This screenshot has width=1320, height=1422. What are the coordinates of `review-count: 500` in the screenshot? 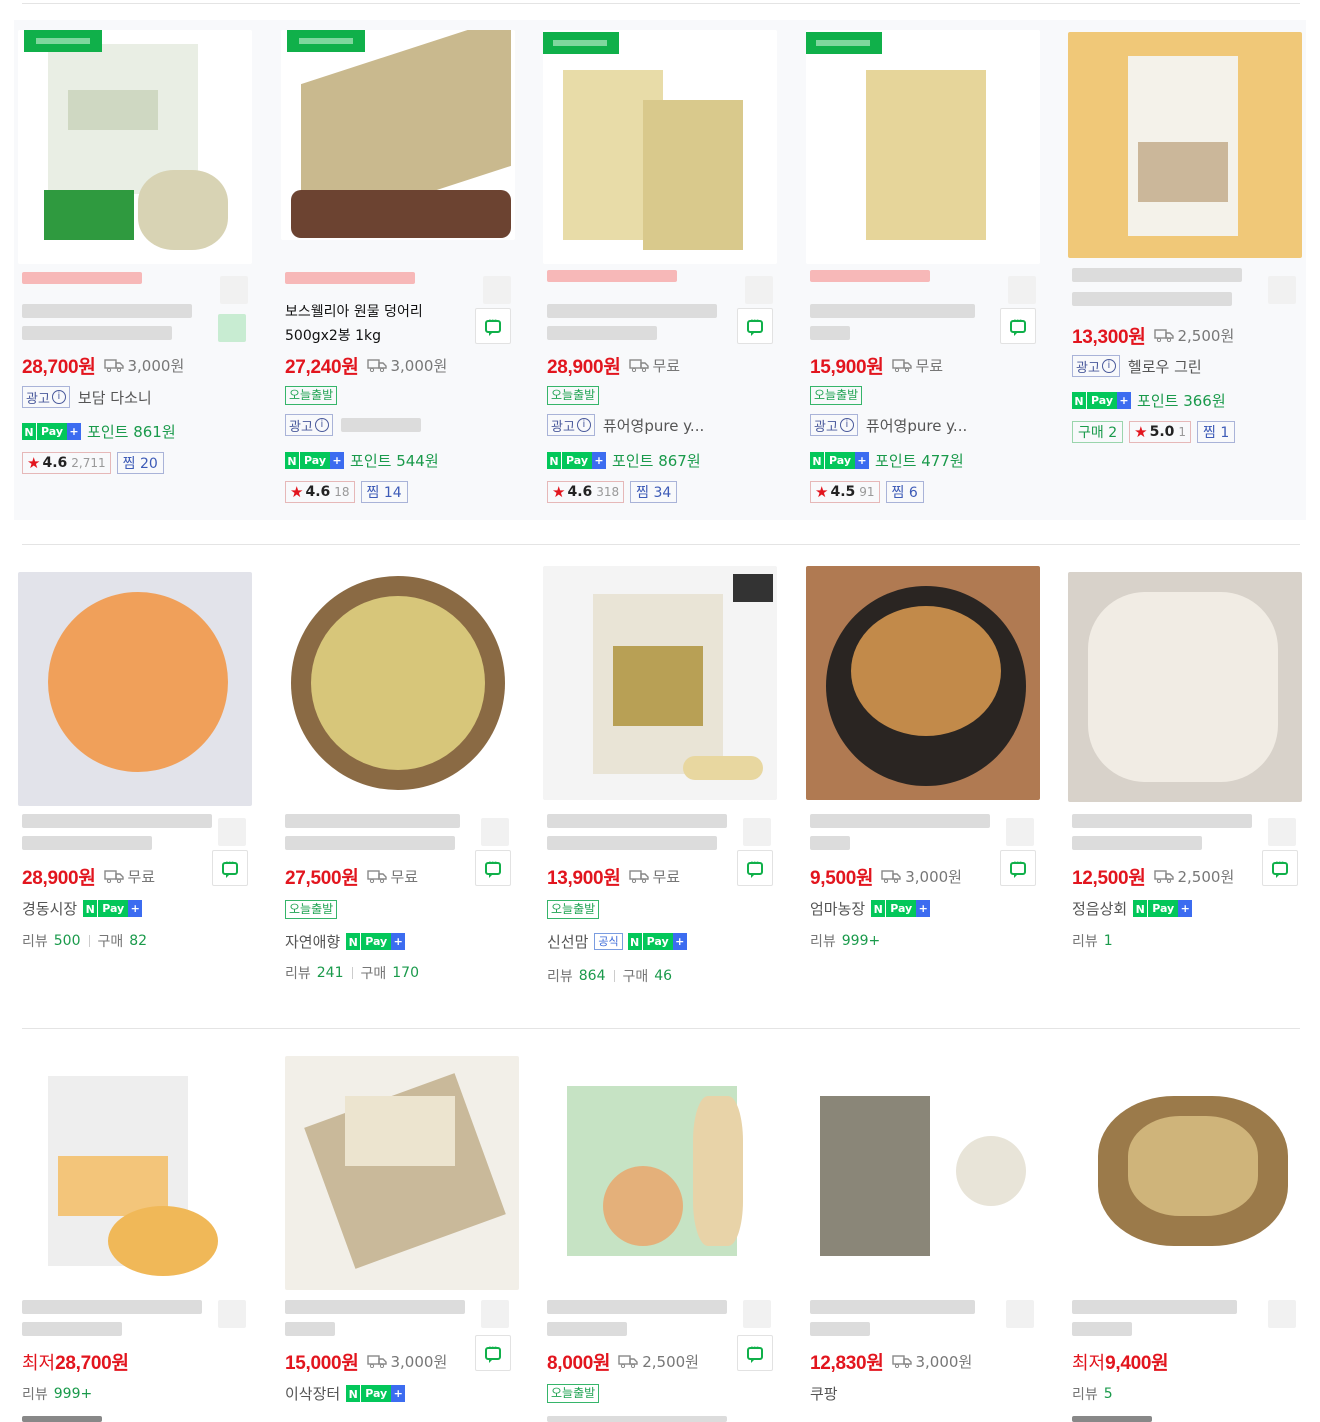 It's located at (67, 941).